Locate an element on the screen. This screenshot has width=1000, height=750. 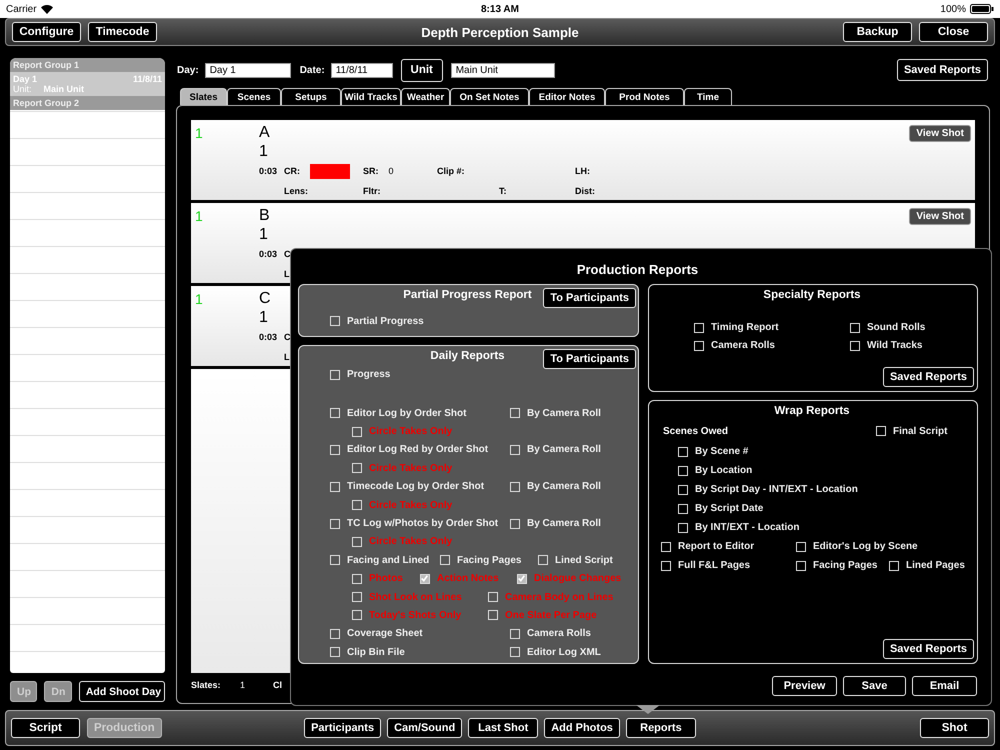
tab: On Set Notes is located at coordinates (489, 96).